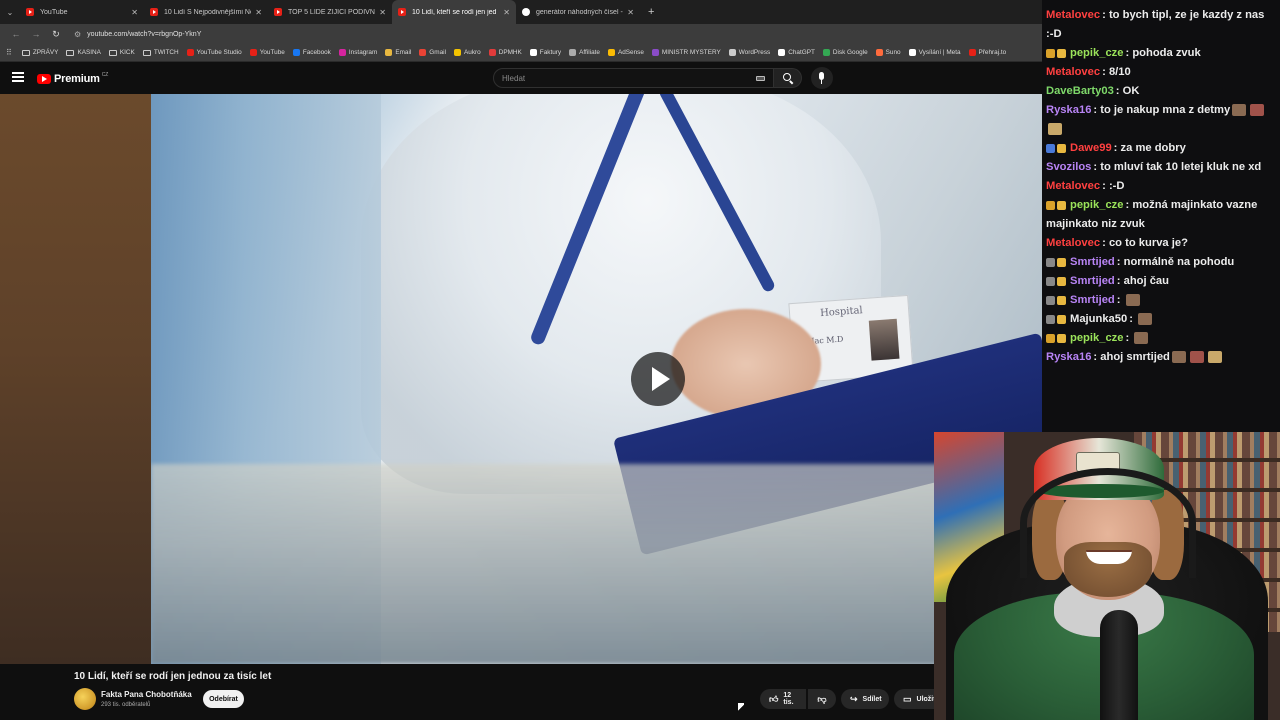  I want to click on tab-title: 10 Lidí, kteří se rodí jen jed, so click(454, 12).